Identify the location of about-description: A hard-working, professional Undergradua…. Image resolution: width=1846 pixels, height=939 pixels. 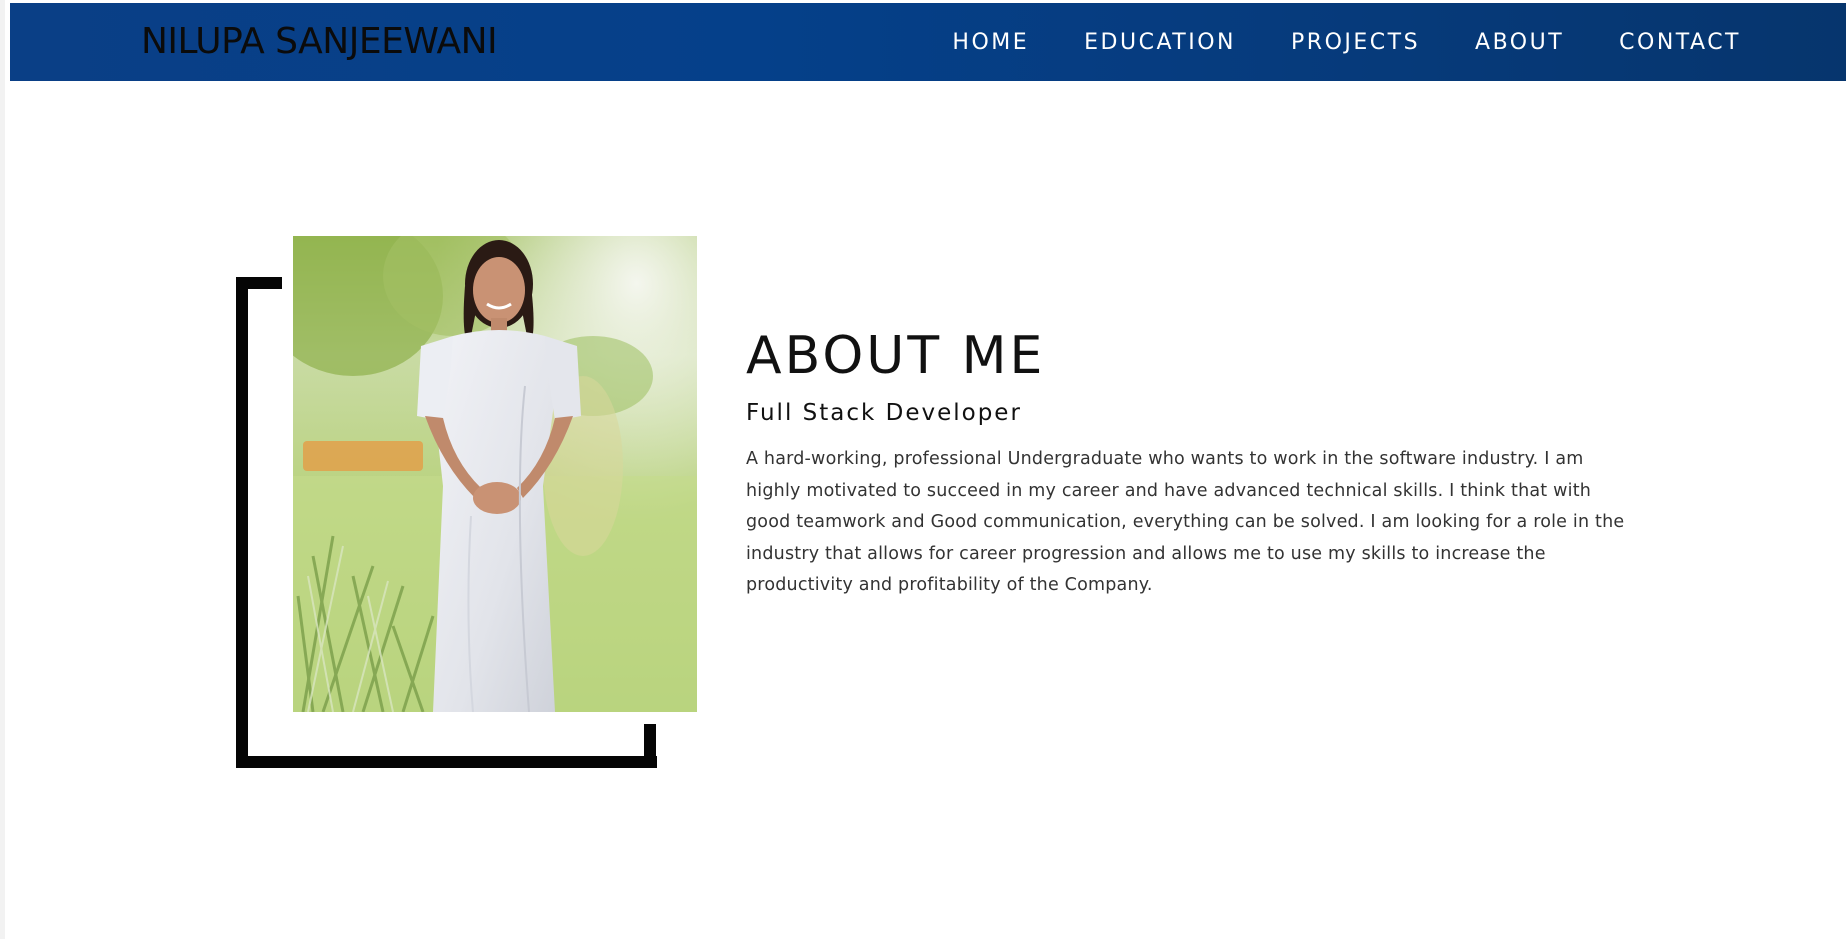
(1185, 522).